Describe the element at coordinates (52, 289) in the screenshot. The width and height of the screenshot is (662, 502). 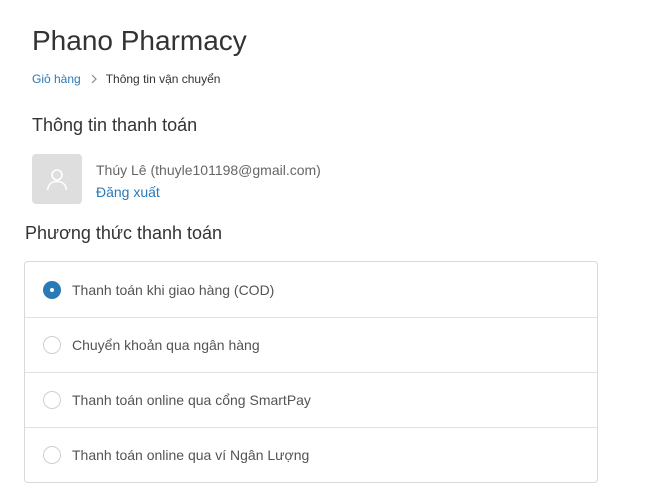
I see `radio-button-cod` at that location.